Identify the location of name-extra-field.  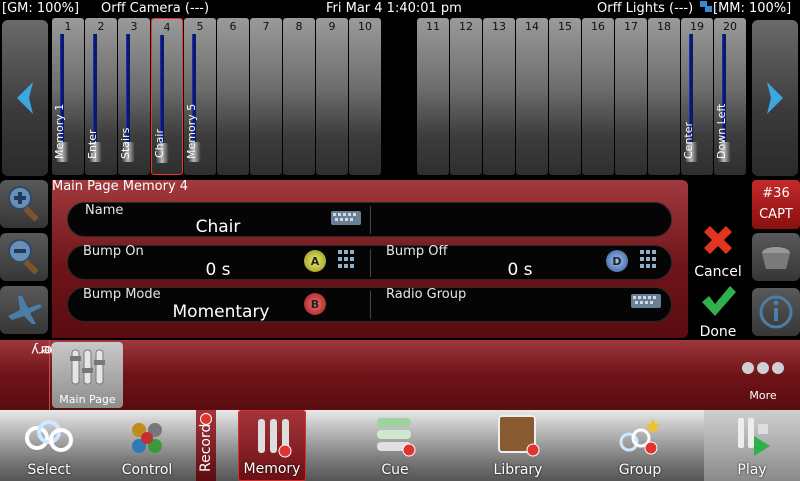
(520, 219).